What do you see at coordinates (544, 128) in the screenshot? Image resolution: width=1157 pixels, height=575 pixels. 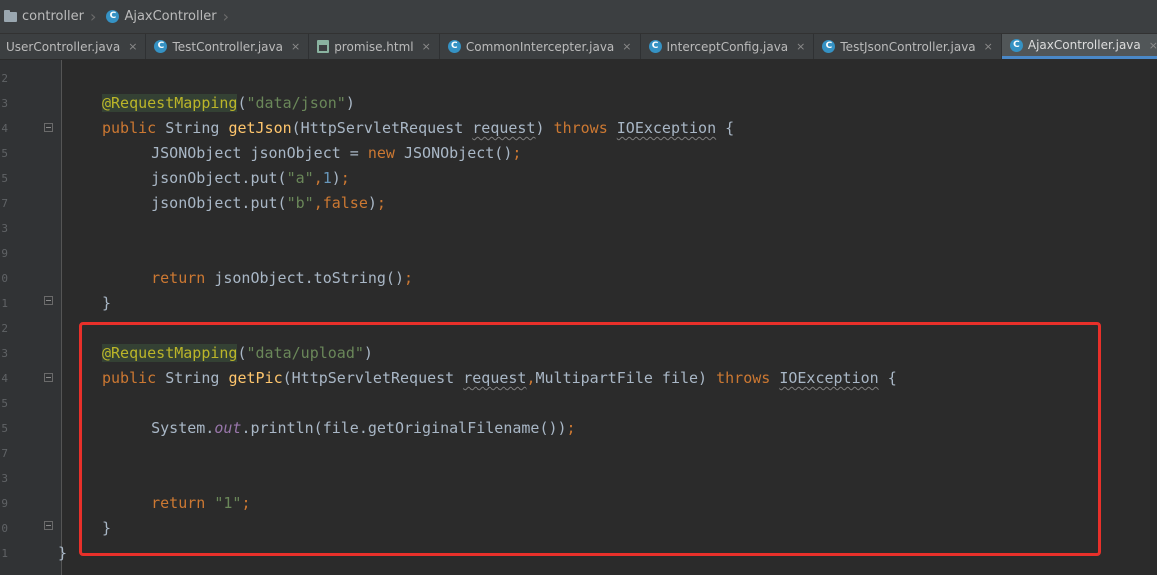 I see `params-token: )` at bounding box center [544, 128].